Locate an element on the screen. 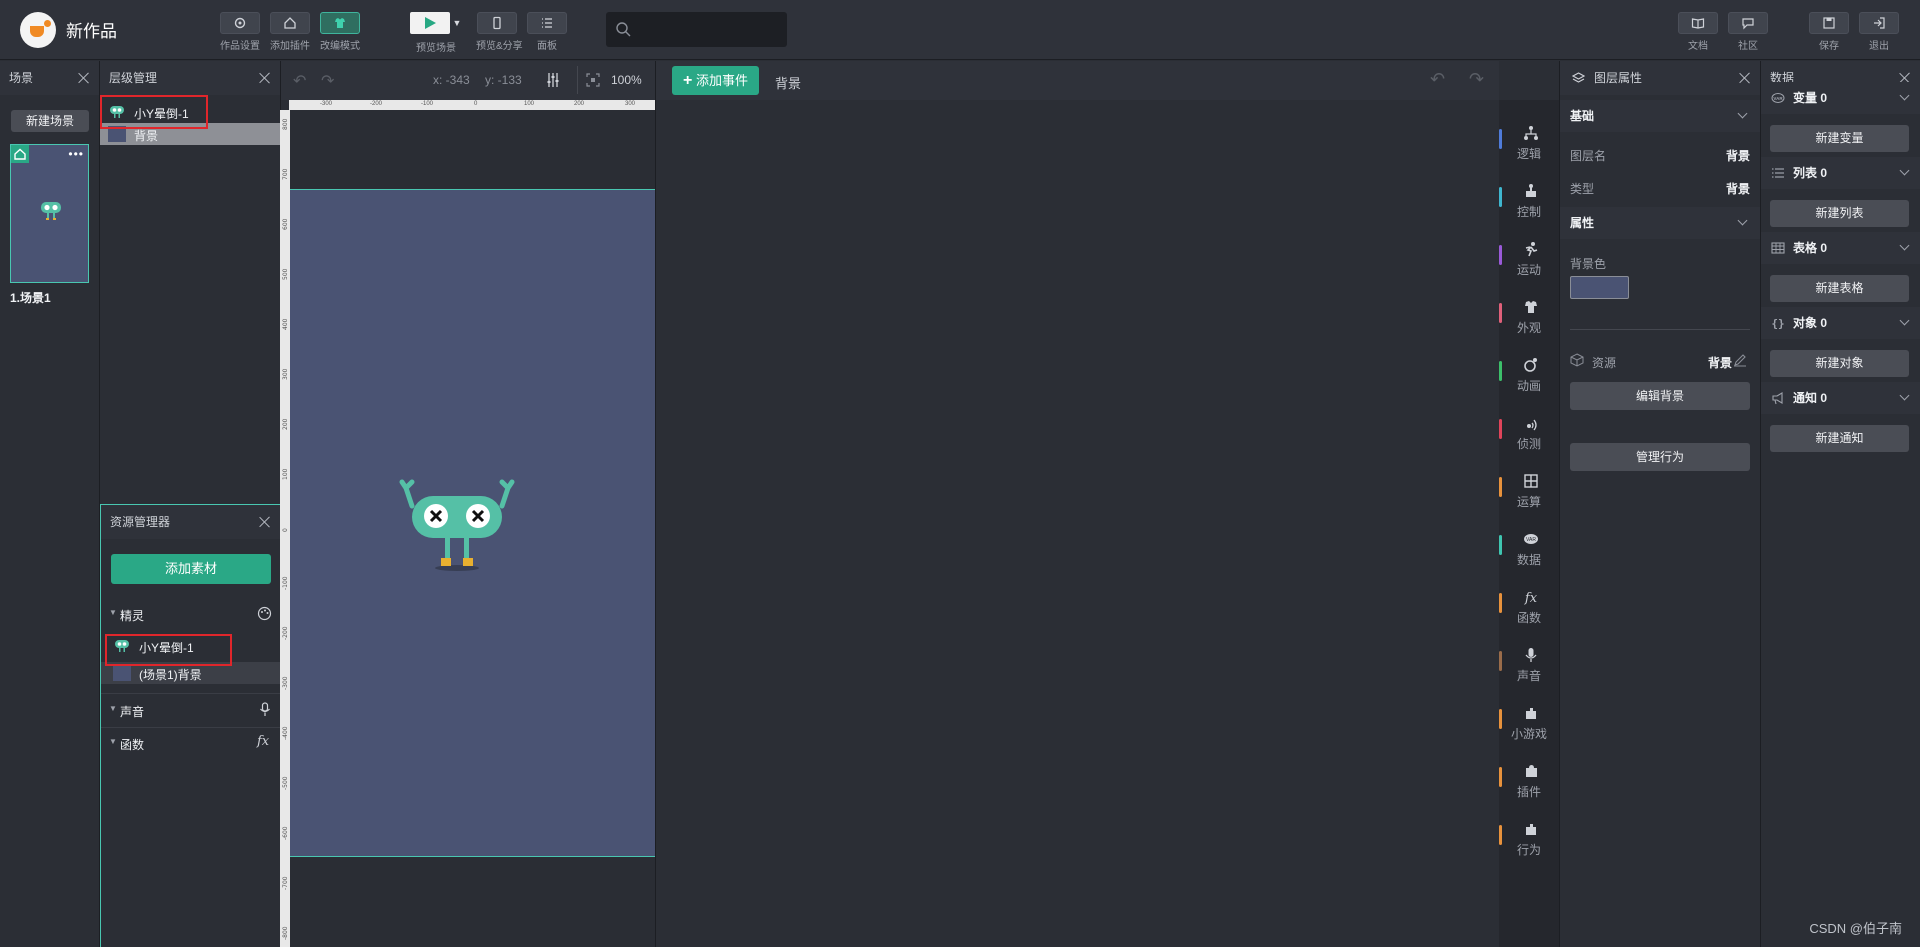  svg-text: -500 is located at coordinates (285, 783).